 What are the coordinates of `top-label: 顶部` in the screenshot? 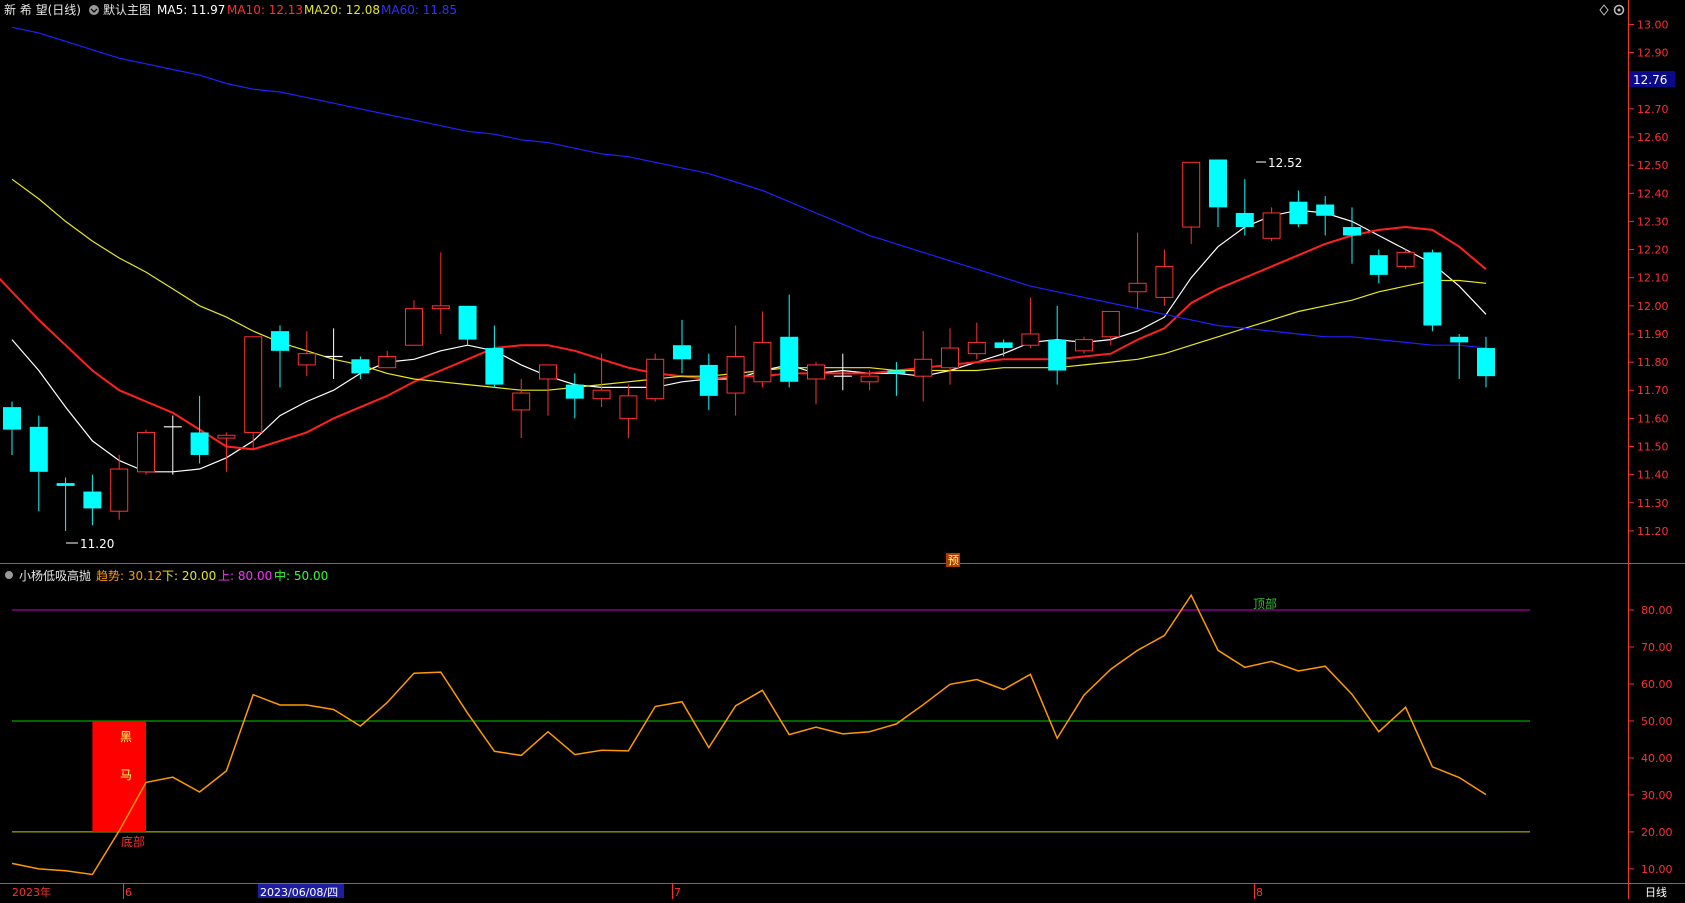 It's located at (1265, 603).